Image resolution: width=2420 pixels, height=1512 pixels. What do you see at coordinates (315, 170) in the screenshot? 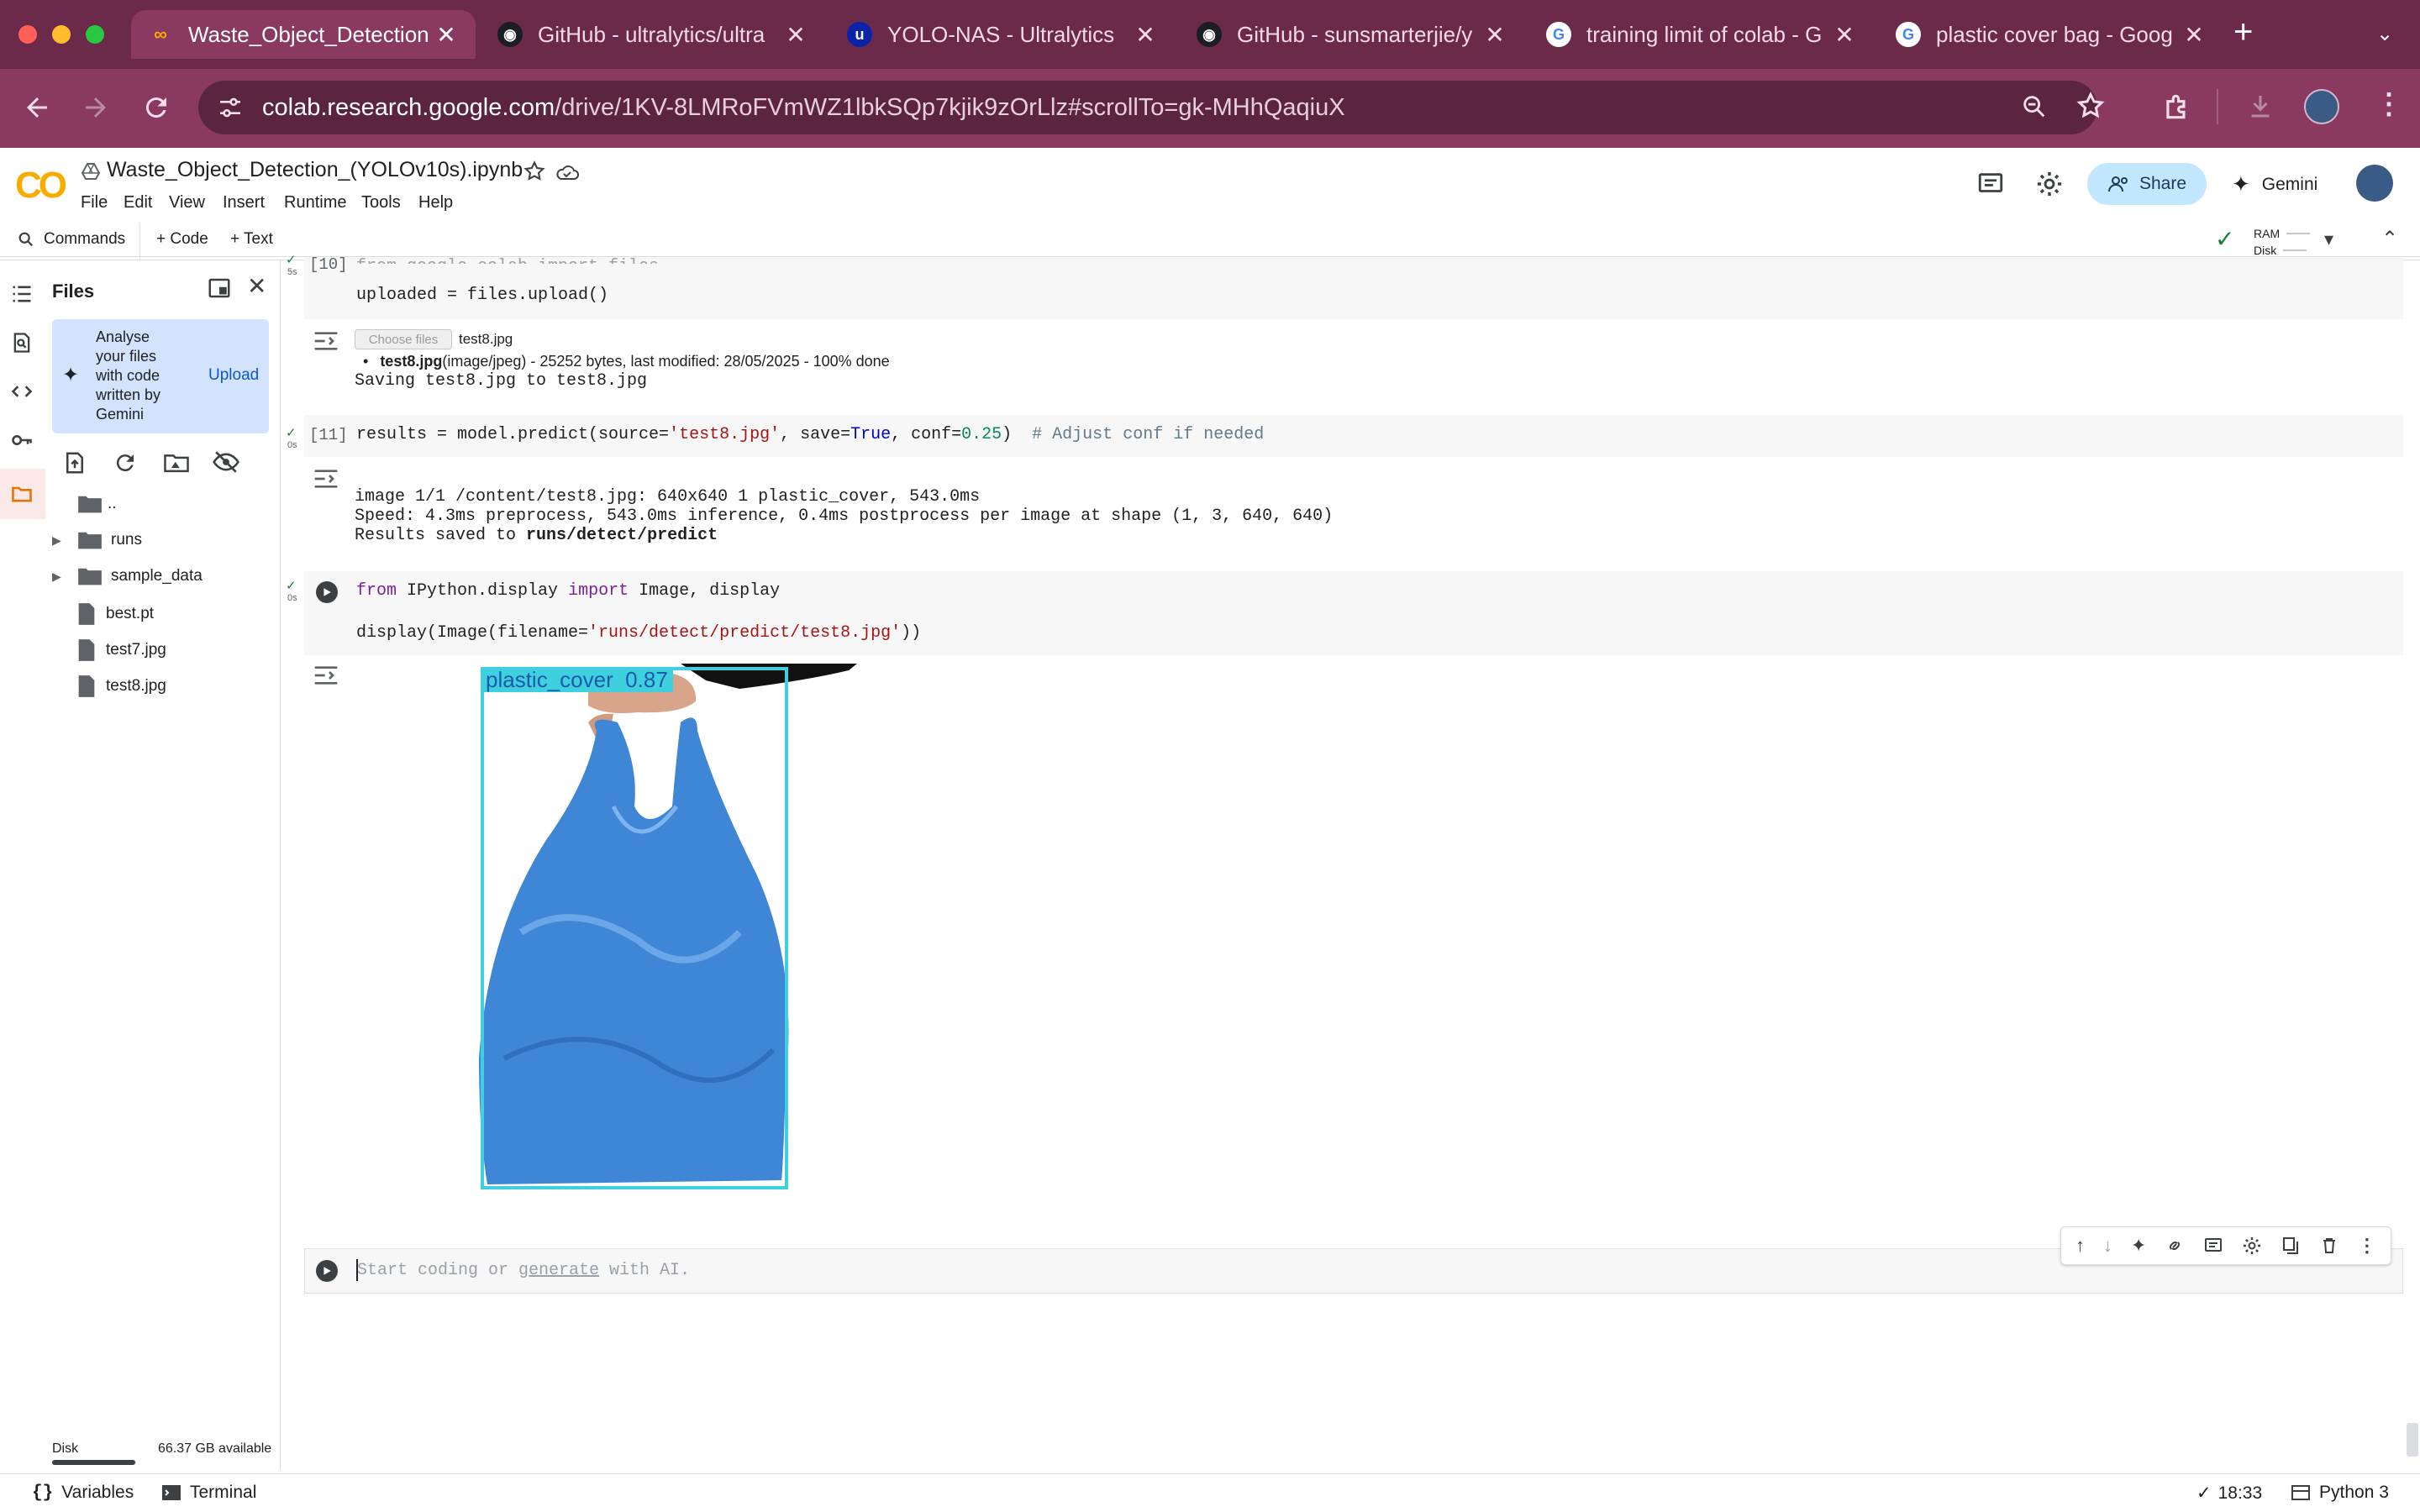
I see `notebook-title: Waste_Object_Detection_(YOLOv10s).ipynb` at bounding box center [315, 170].